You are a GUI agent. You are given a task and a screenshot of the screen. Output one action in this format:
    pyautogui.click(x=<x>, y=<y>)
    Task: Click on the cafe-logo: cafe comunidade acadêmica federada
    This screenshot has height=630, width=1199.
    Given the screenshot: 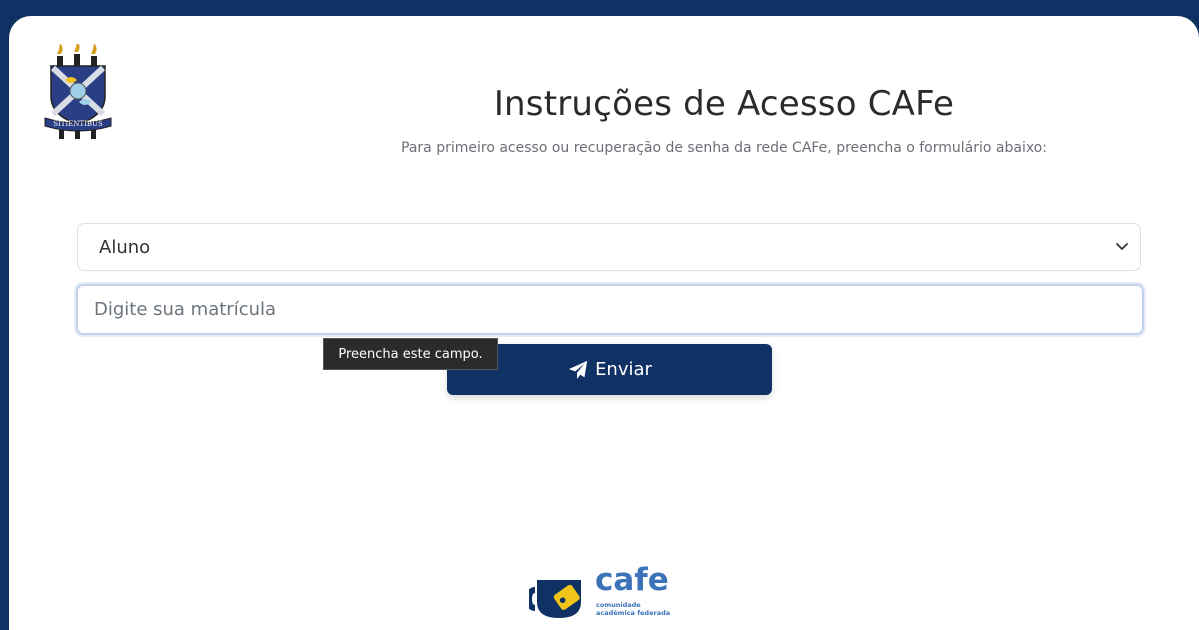 What is the action you would take?
    pyautogui.click(x=609, y=593)
    